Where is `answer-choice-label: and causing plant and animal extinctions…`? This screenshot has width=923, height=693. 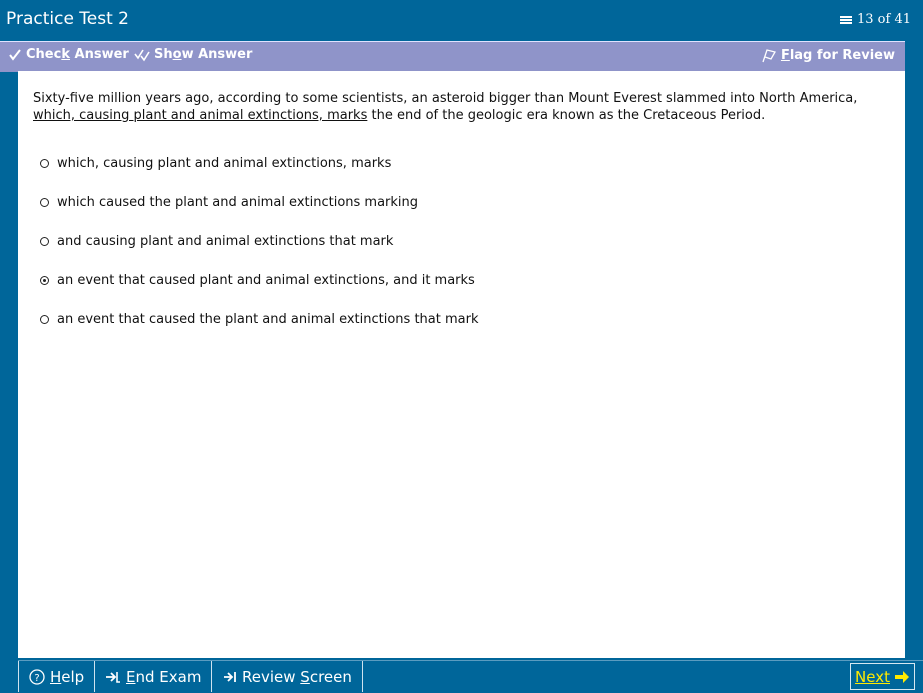
answer-choice-label: and causing plant and animal extinctions… is located at coordinates (225, 241).